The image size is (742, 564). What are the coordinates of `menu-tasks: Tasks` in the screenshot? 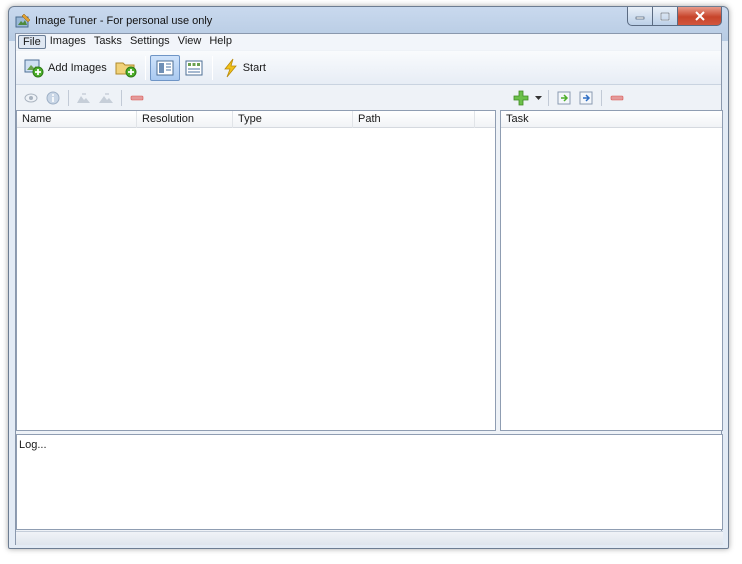 It's located at (108, 42).